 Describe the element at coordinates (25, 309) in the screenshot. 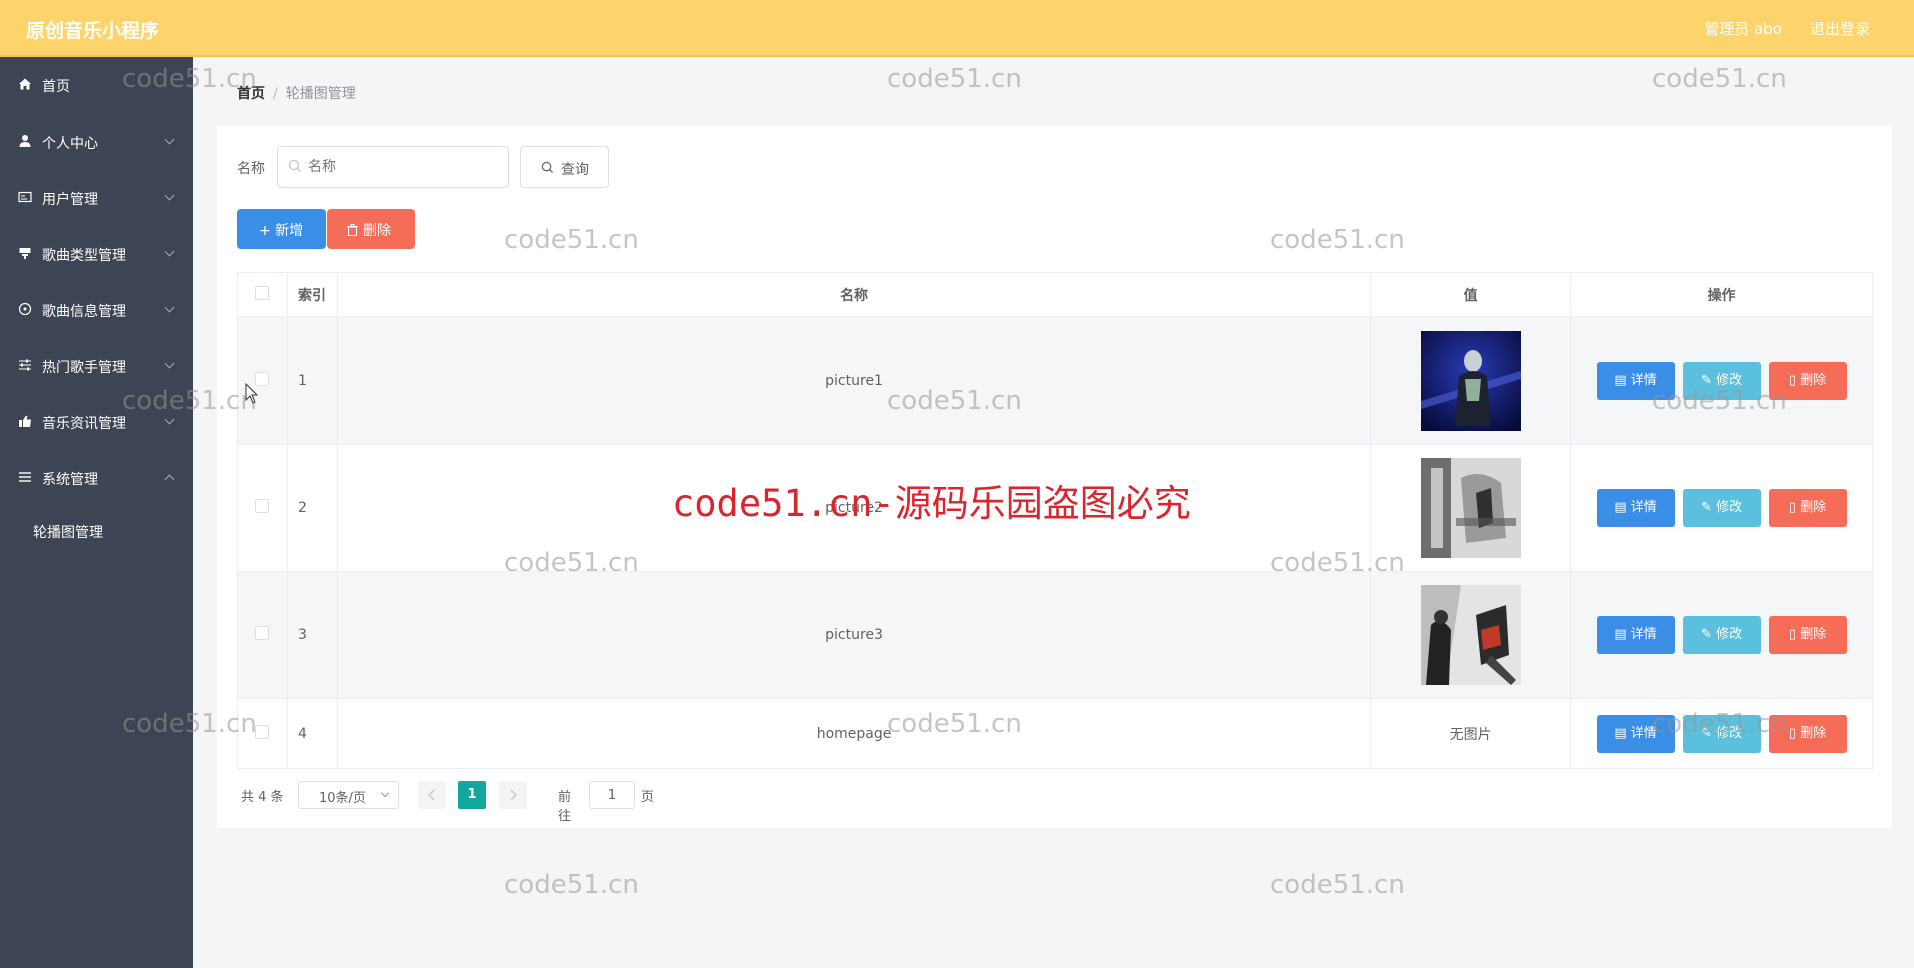

I see `disc-icon` at that location.